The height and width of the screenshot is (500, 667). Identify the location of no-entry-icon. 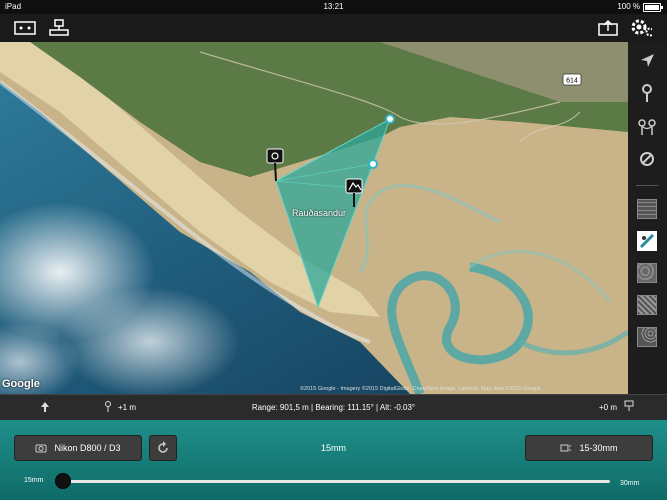
(647, 159).